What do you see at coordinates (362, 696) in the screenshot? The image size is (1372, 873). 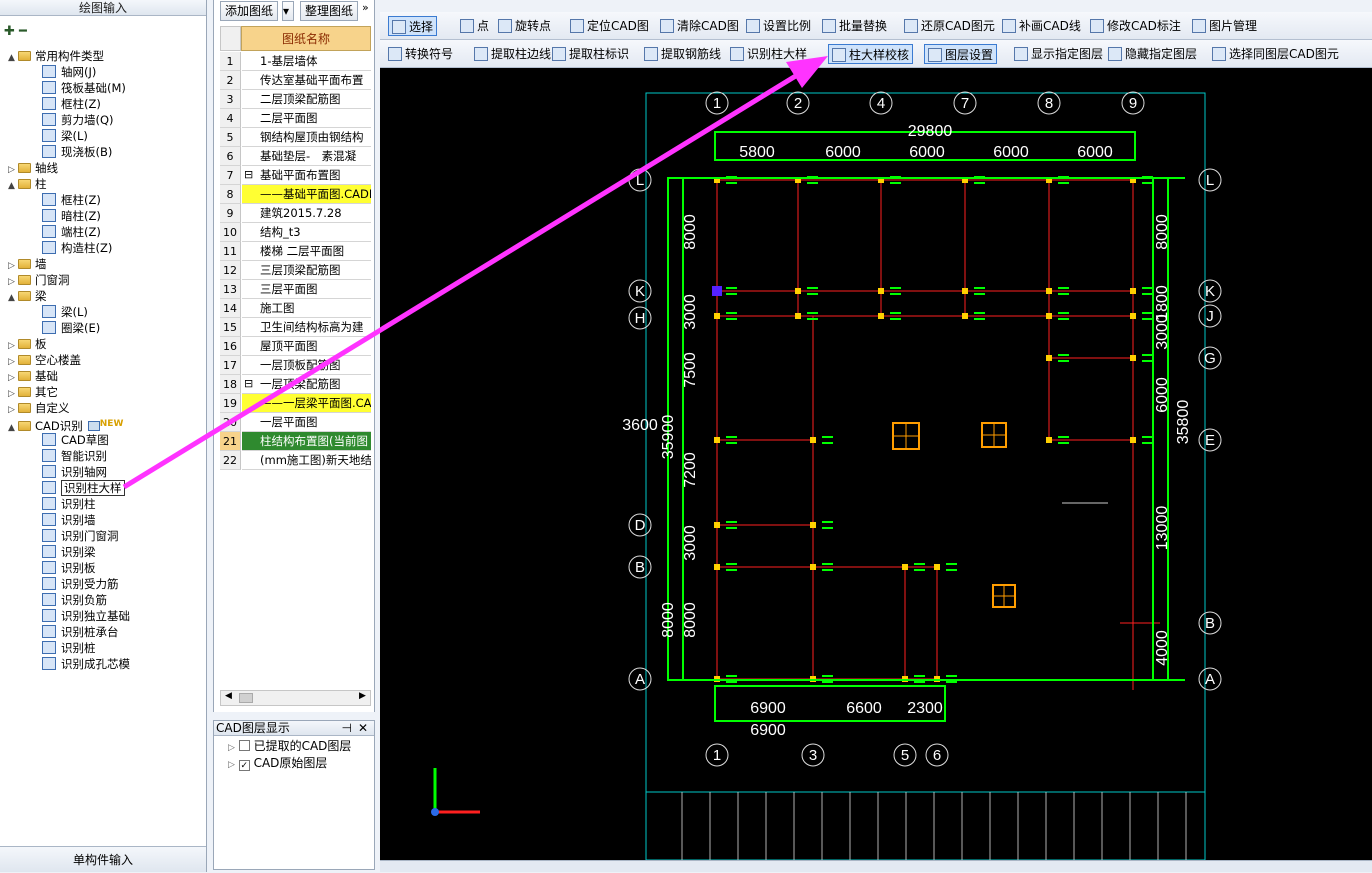 I see `scroll-right-icon: ▶` at bounding box center [362, 696].